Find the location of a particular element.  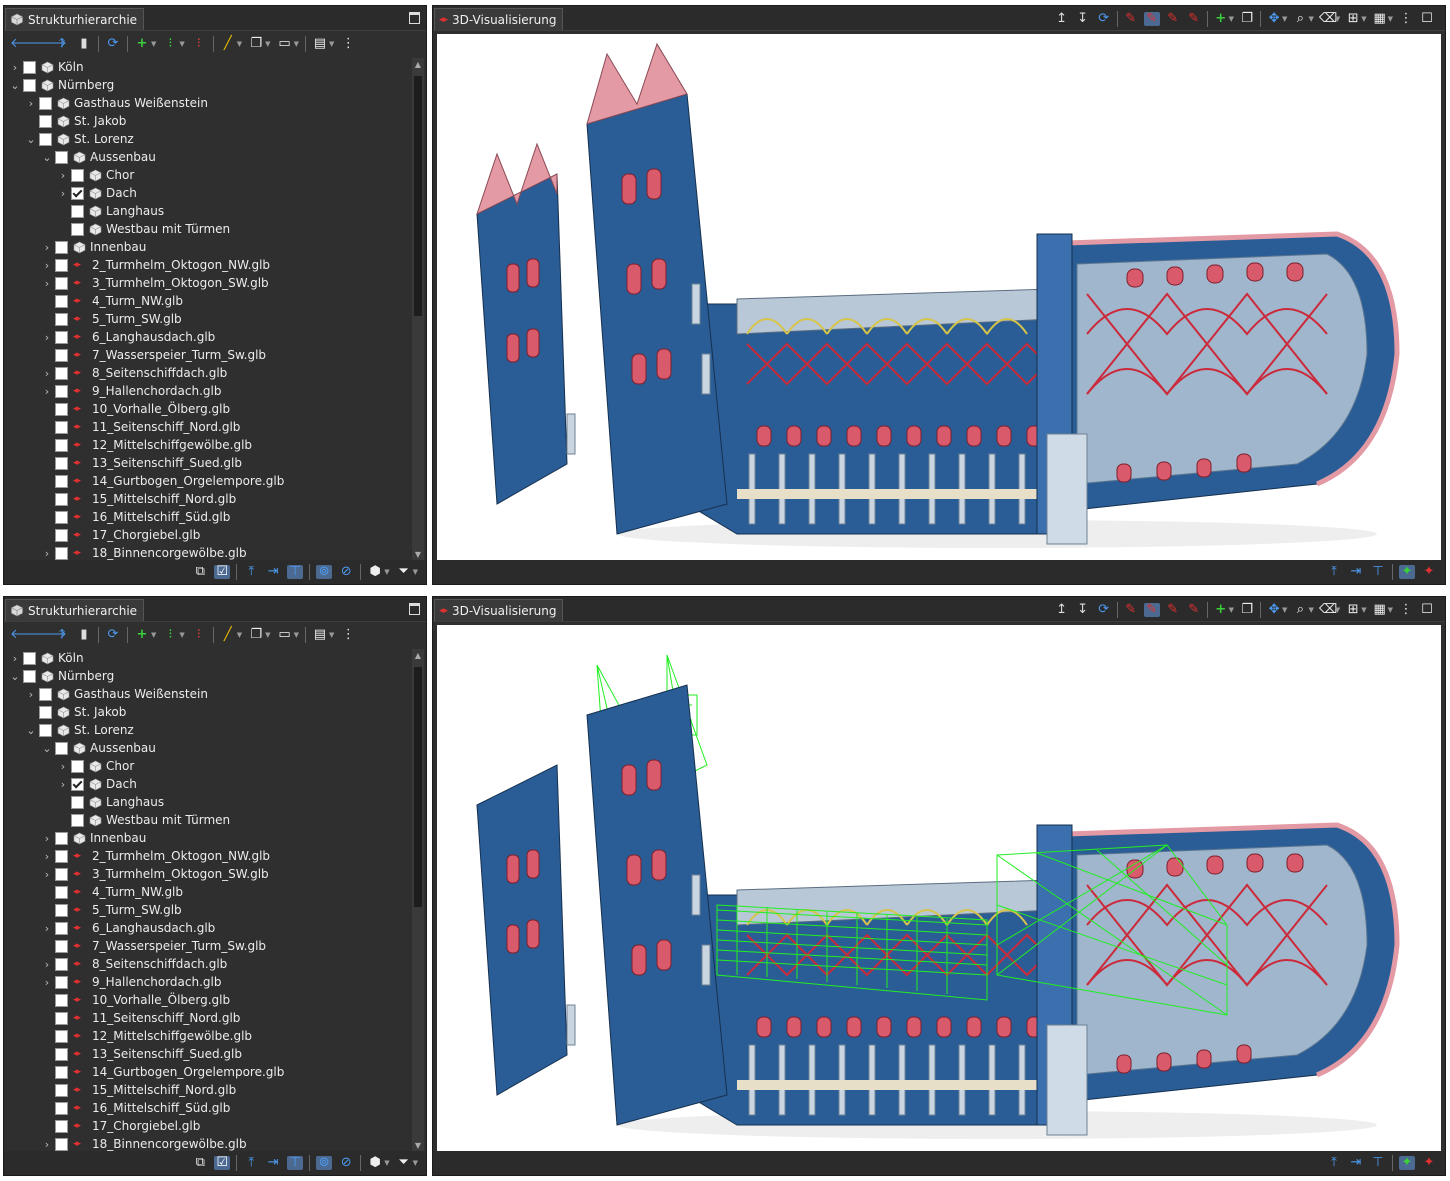

nave is located at coordinates (877, 411).